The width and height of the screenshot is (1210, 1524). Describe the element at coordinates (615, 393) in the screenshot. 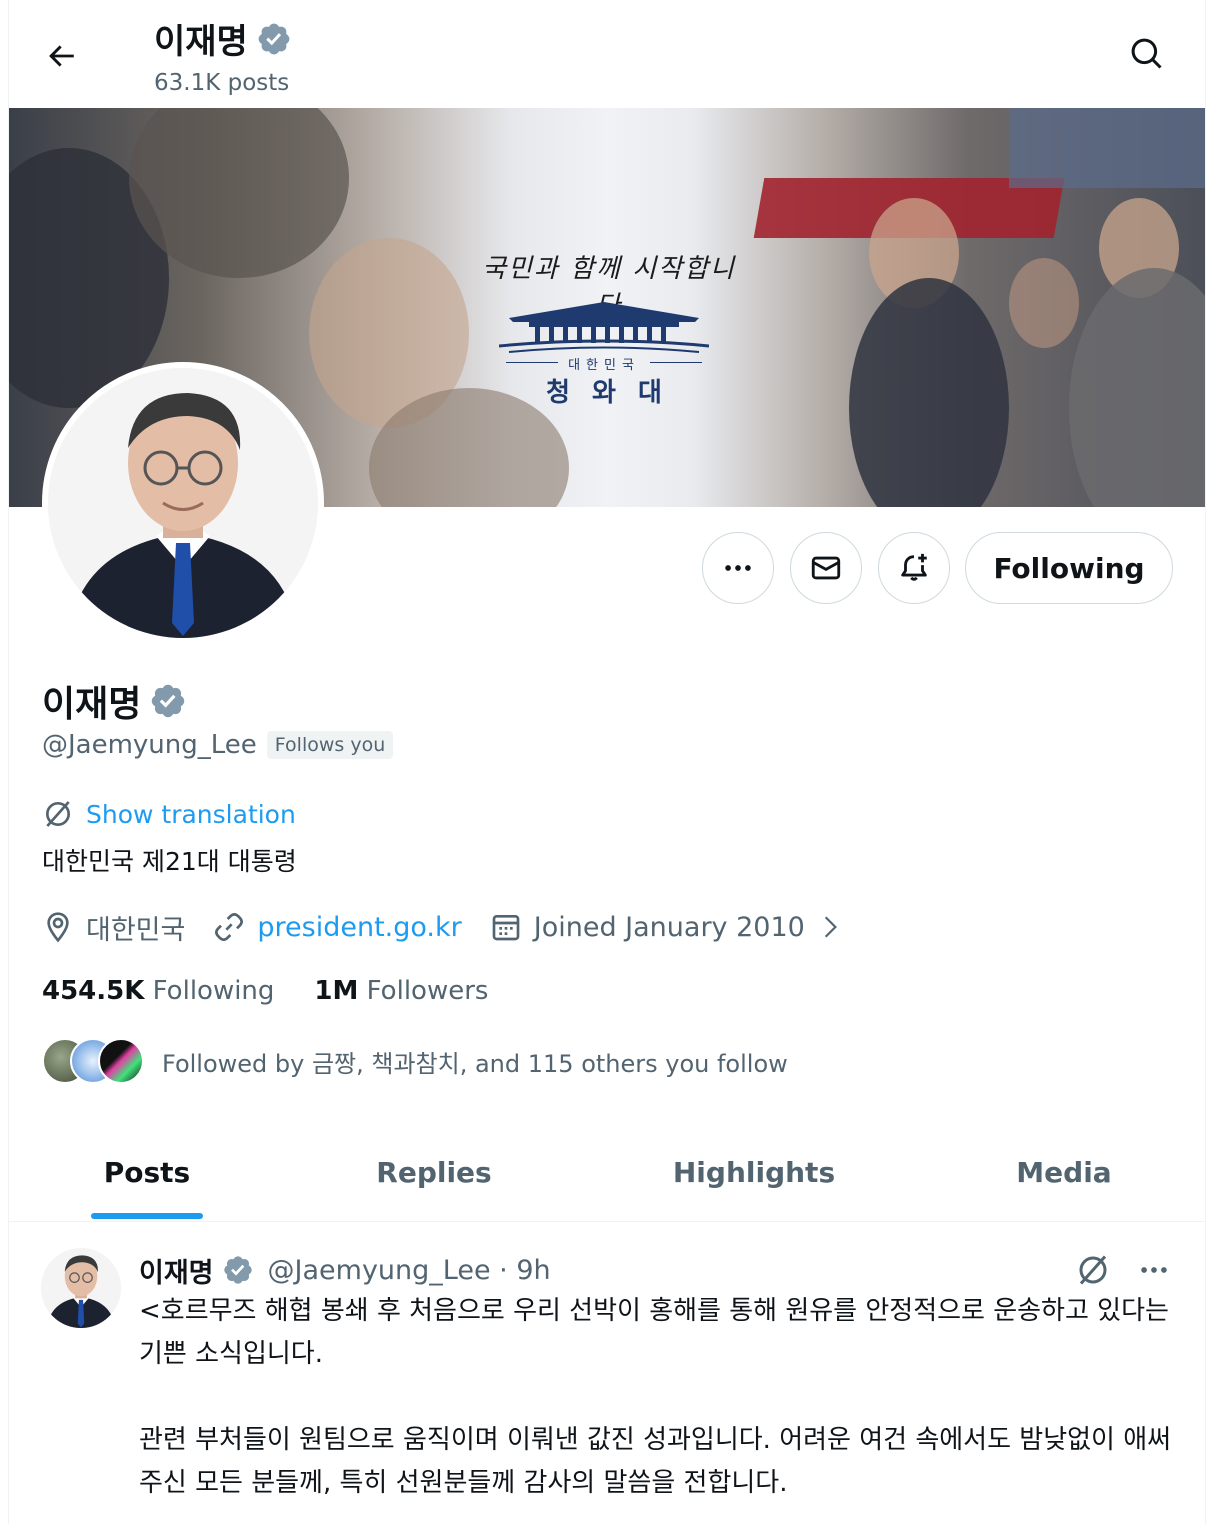

I see `banner-emblem-name: 청와대` at that location.